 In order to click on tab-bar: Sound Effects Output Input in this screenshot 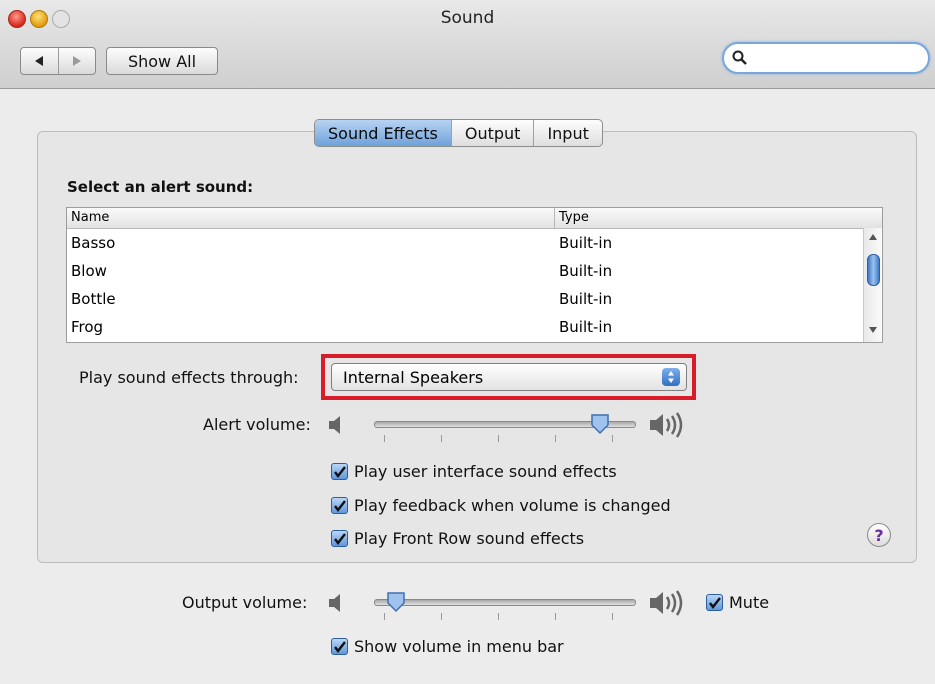, I will do `click(458, 133)`.